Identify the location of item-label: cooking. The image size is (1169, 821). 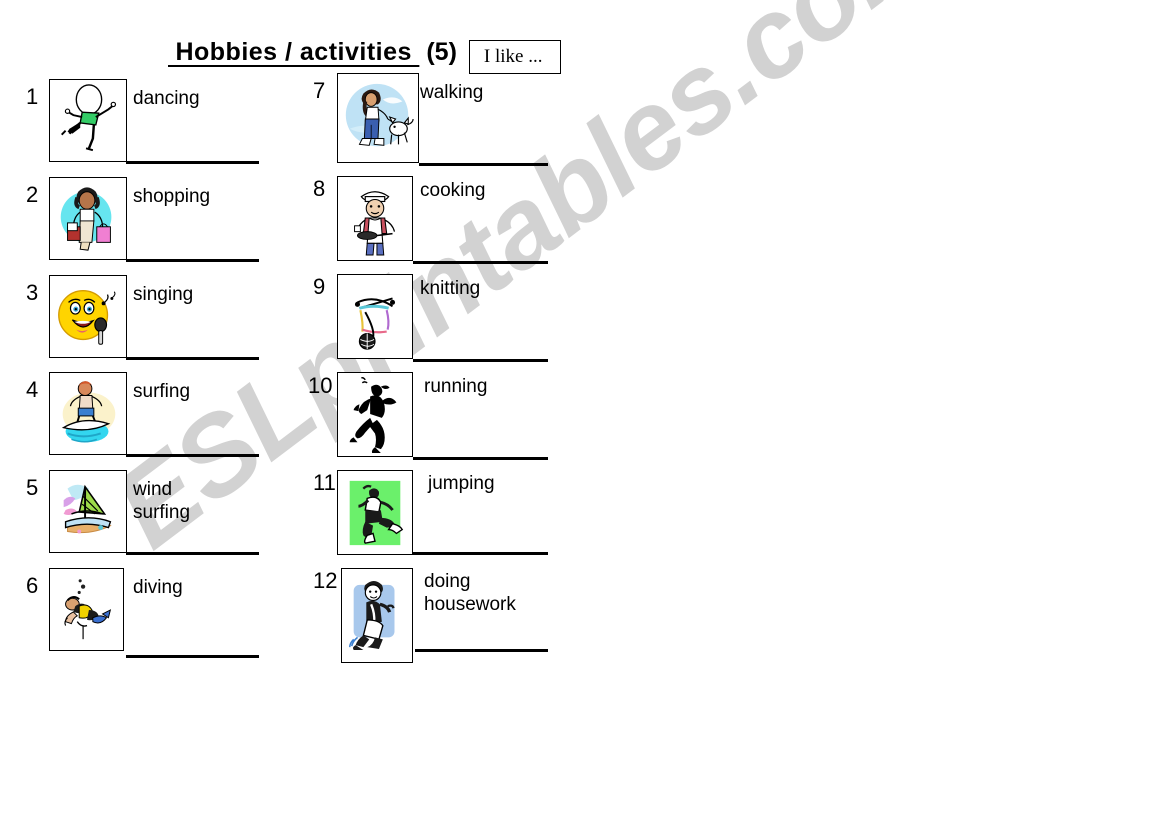
(453, 190).